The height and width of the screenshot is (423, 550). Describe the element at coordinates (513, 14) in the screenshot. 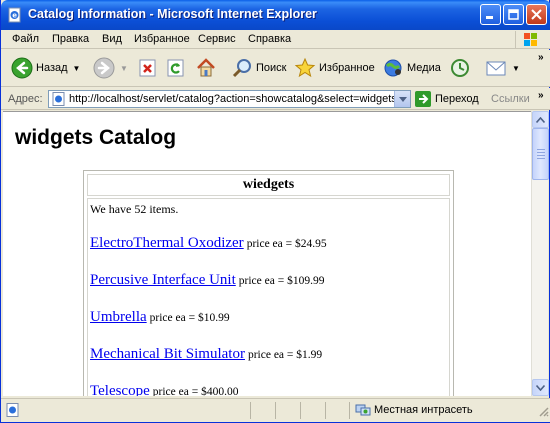

I see `maximize-button` at that location.